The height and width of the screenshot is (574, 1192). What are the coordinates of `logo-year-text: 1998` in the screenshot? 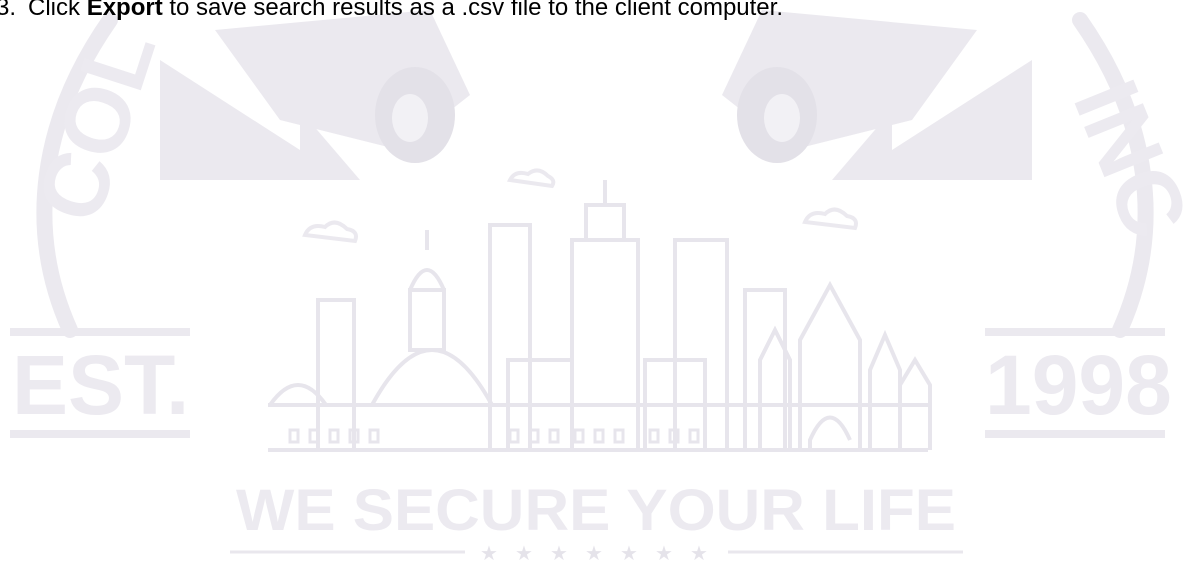 It's located at (1078, 385).